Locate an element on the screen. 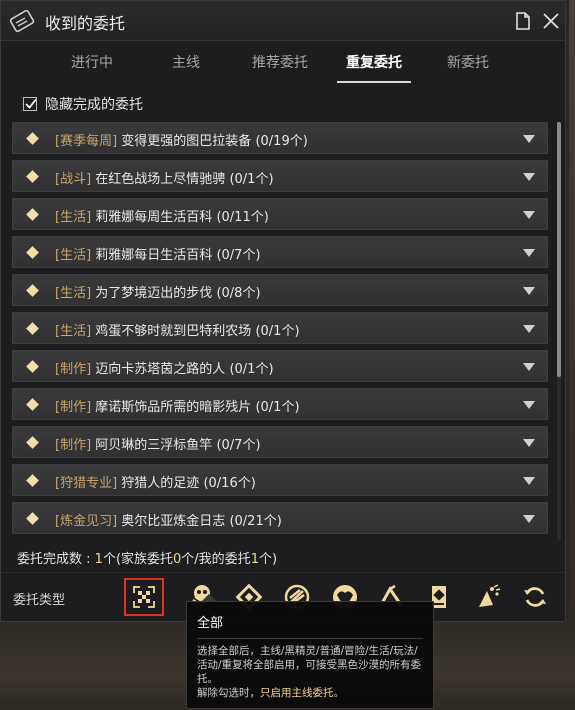 The height and width of the screenshot is (710, 575). tooltip-body-line2: 解除勾选时，只启用主线委托。 is located at coordinates (312, 693).